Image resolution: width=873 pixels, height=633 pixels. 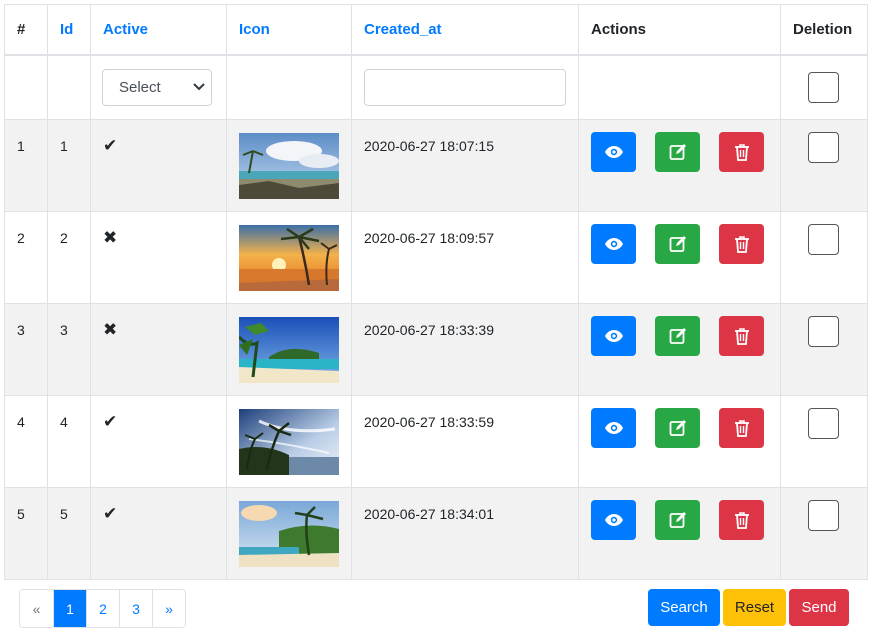 What do you see at coordinates (69, 349) in the screenshot?
I see `row-id: 3` at bounding box center [69, 349].